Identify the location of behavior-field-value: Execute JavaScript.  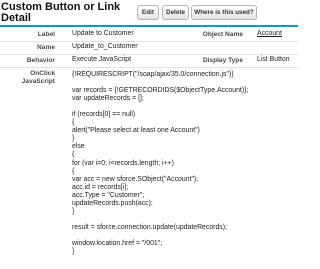
(101, 59).